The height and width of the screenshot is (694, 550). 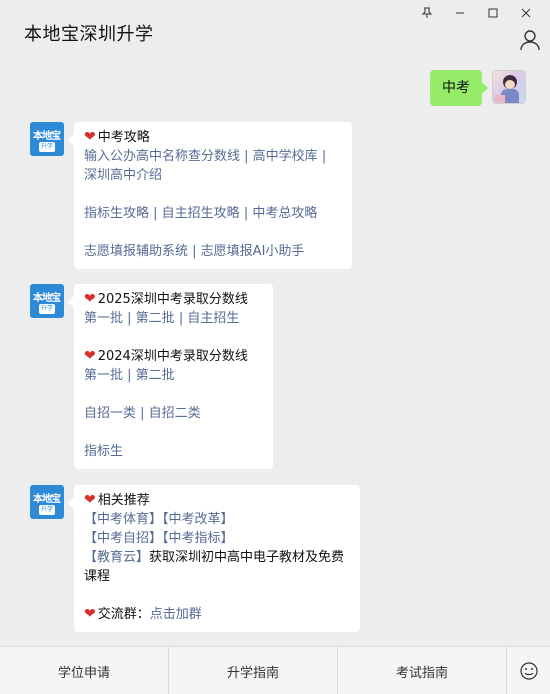 What do you see at coordinates (123, 137) in the screenshot?
I see `section-heading: 中考攻略` at bounding box center [123, 137].